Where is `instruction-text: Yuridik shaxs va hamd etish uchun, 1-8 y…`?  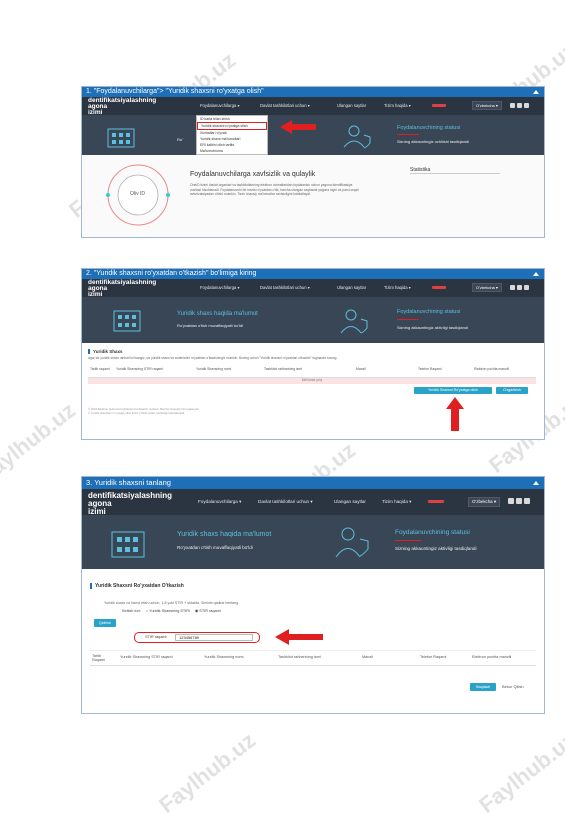
instruction-text: Yuridik shaxs va hamd etish uchun, 1-8 y… is located at coordinates (171, 603).